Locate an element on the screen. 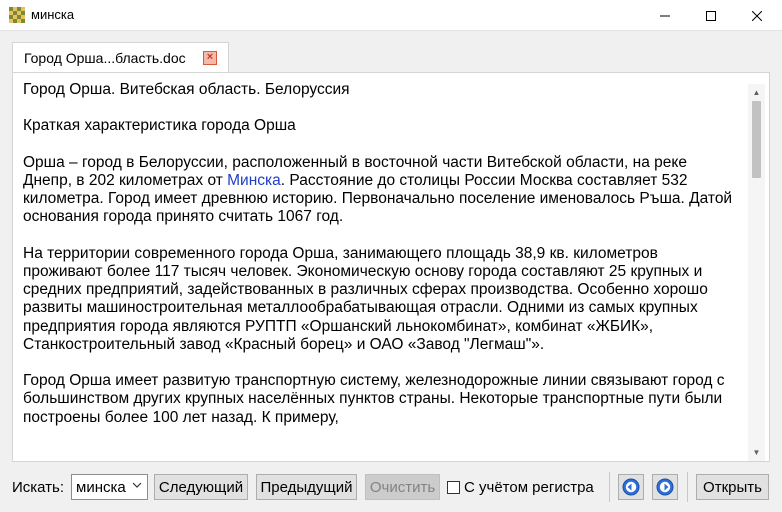 This screenshot has width=782, height=512. forward-button is located at coordinates (665, 487).